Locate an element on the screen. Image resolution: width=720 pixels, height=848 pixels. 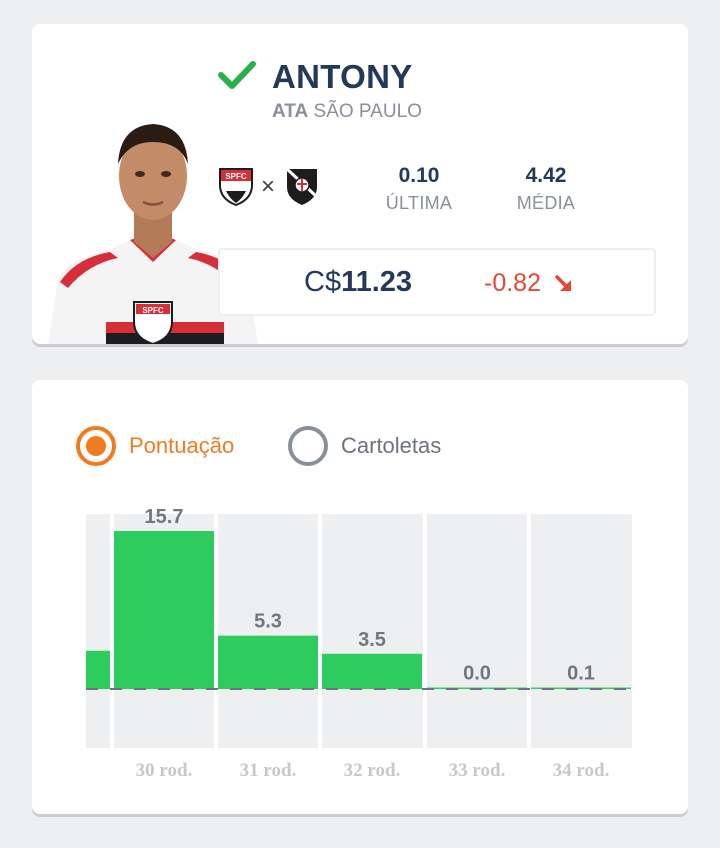
player-club: SÃO PAULO is located at coordinates (367, 111).